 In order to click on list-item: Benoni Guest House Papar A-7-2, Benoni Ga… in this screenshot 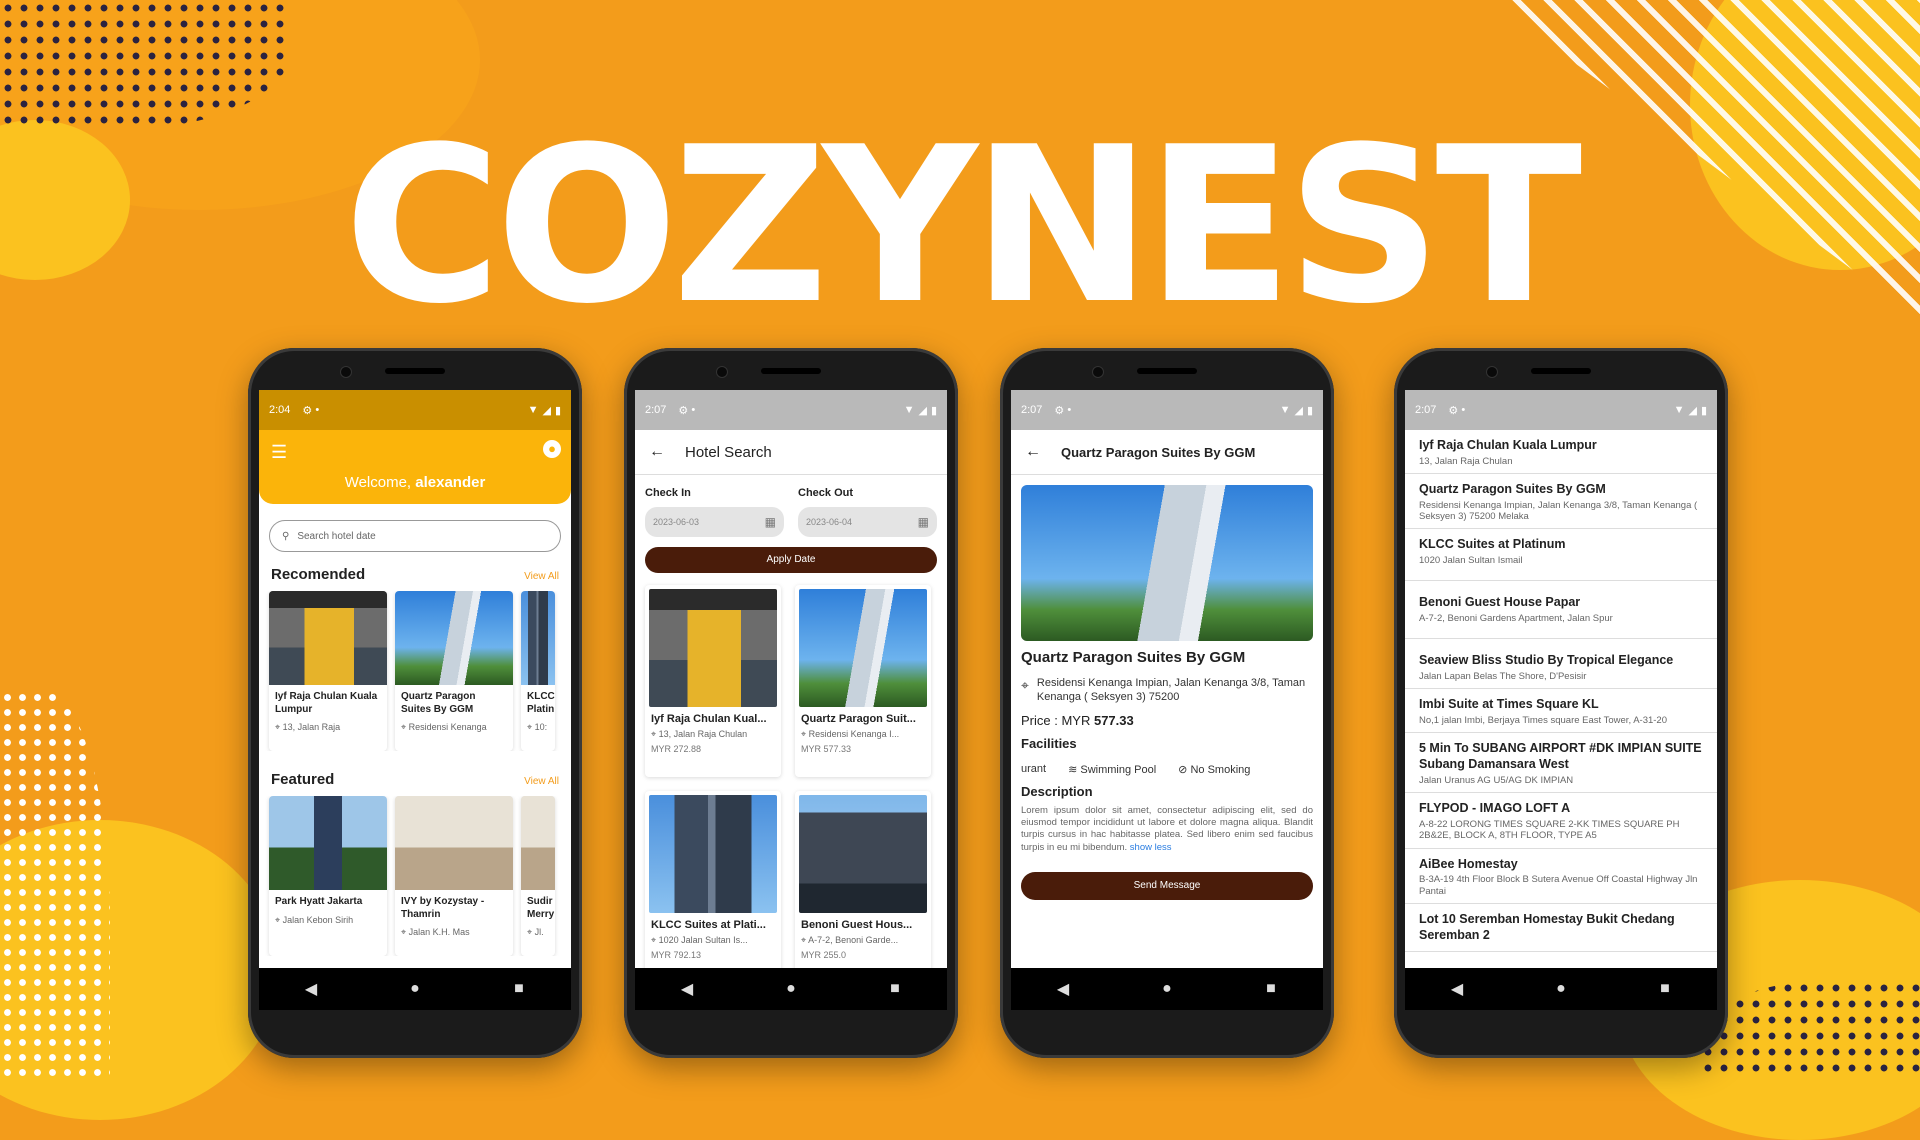, I will do `click(1561, 610)`.